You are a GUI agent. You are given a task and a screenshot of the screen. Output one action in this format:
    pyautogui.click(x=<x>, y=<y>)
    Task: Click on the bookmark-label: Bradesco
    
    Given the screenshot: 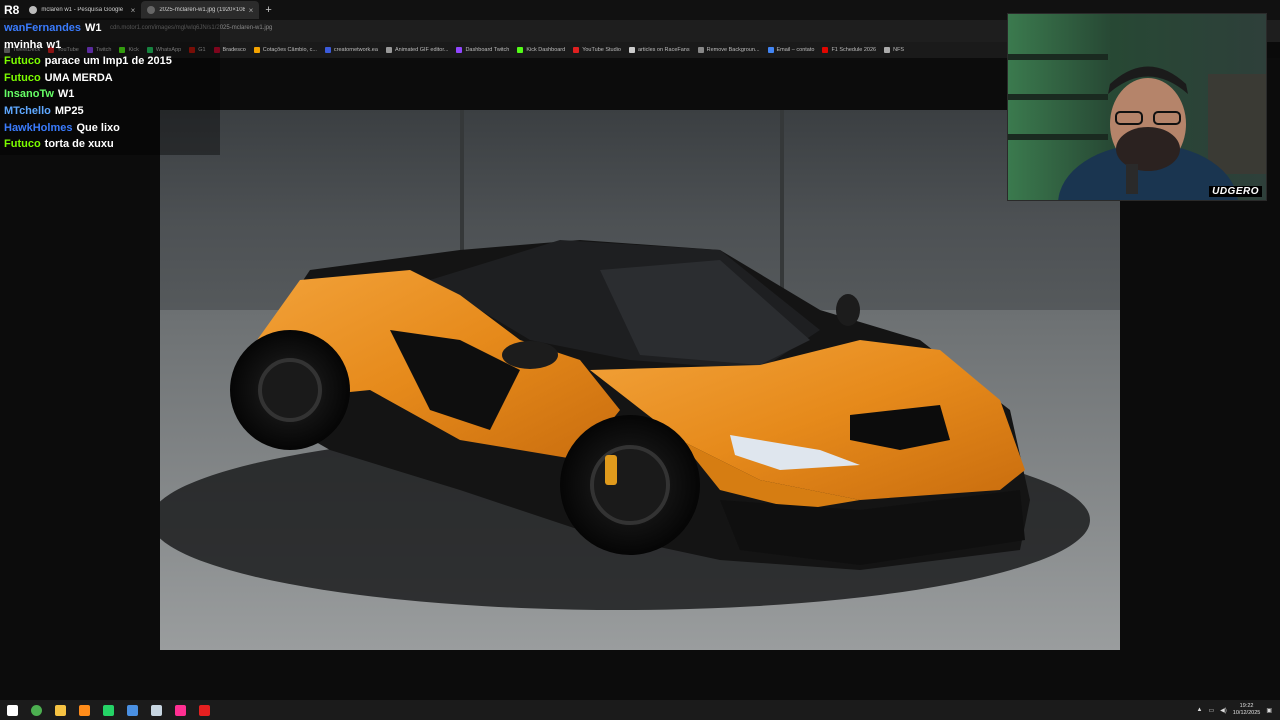 What is the action you would take?
    pyautogui.click(x=234, y=50)
    